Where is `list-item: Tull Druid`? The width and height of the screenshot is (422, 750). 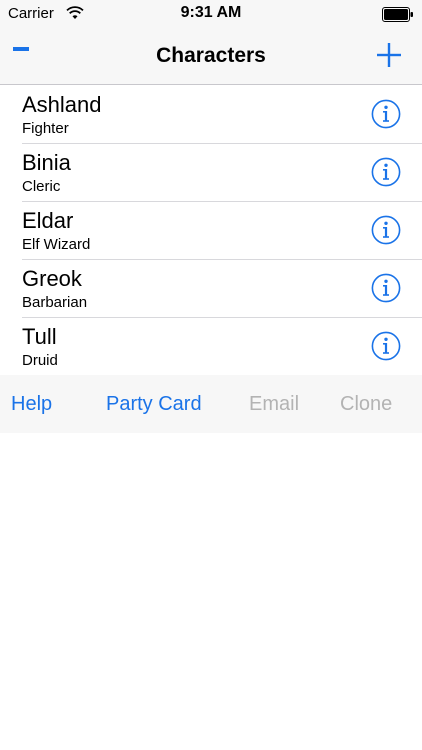 list-item: Tull Druid is located at coordinates (211, 347).